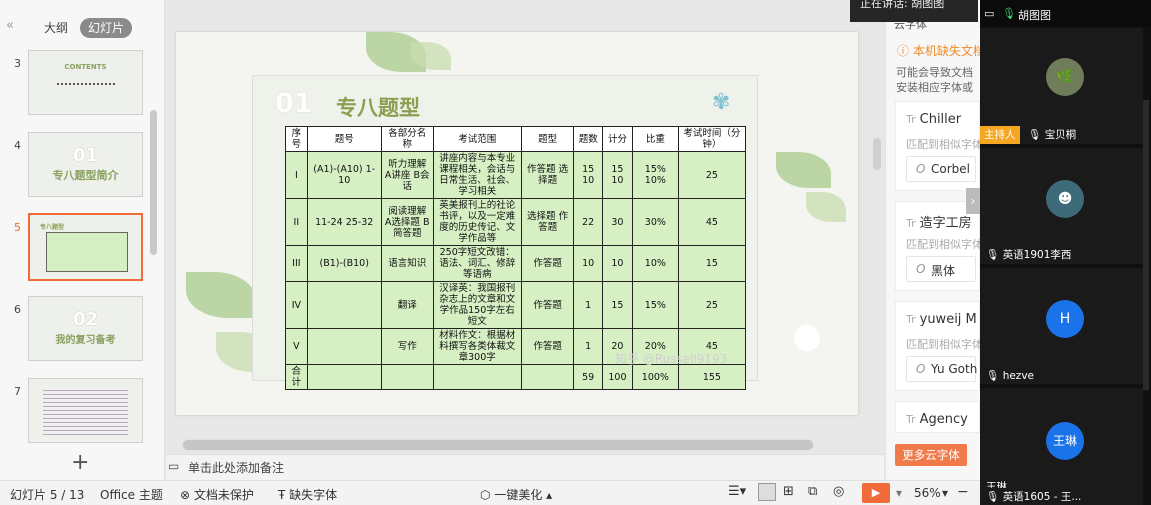 The width and height of the screenshot is (1151, 505). I want to click on slide-thumbnail-4: 01 专八题型简介, so click(85, 164).